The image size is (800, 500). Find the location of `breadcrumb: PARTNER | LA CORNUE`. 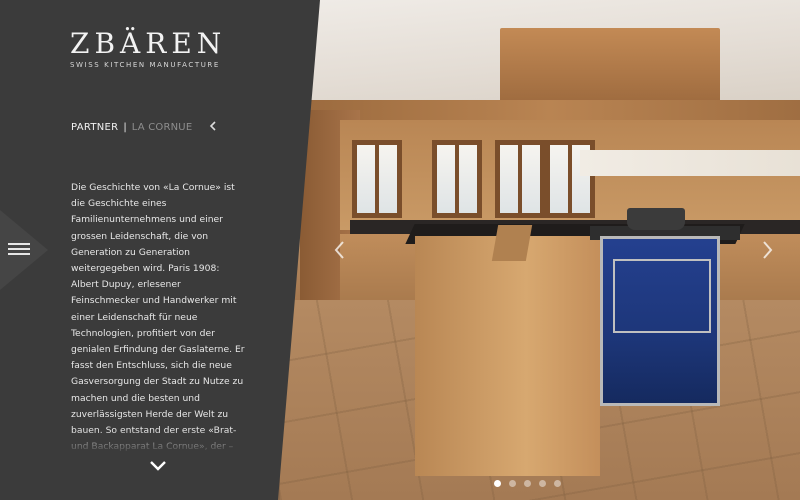

breadcrumb: PARTNER | LA CORNUE is located at coordinates (146, 128).